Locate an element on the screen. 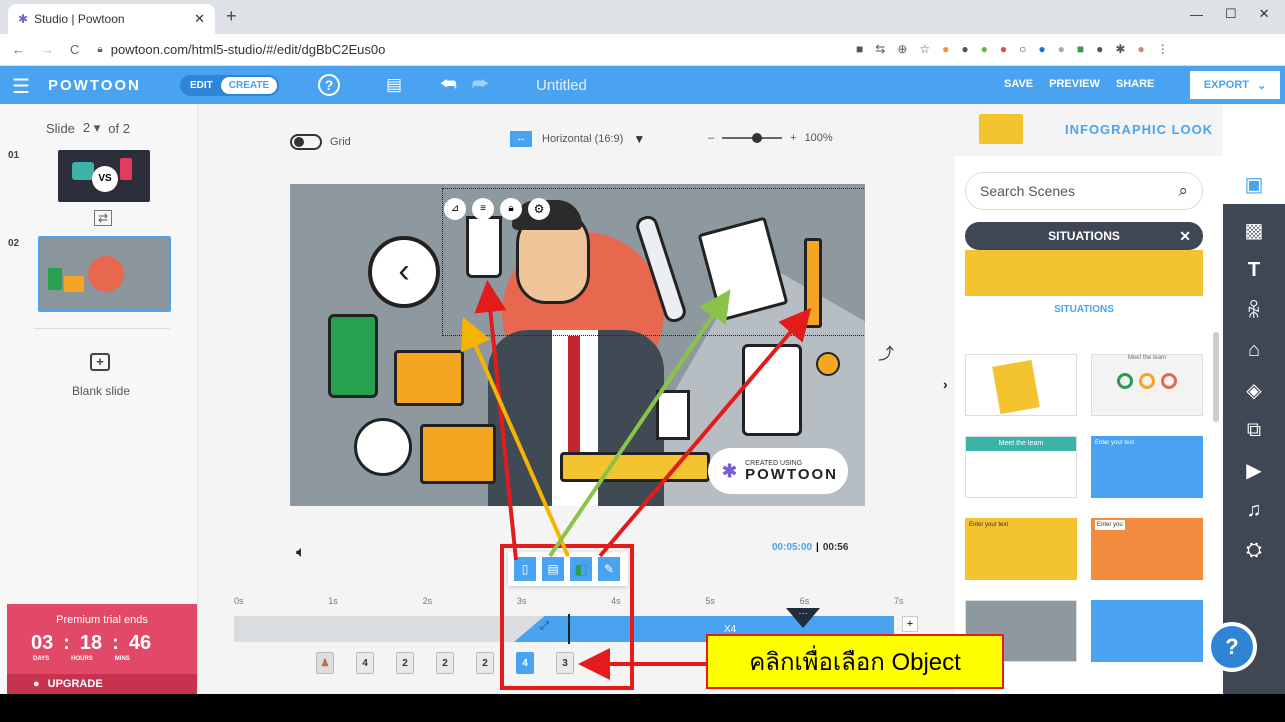 The width and height of the screenshot is (1285, 722). arrow-document is located at coordinates (639, 423).